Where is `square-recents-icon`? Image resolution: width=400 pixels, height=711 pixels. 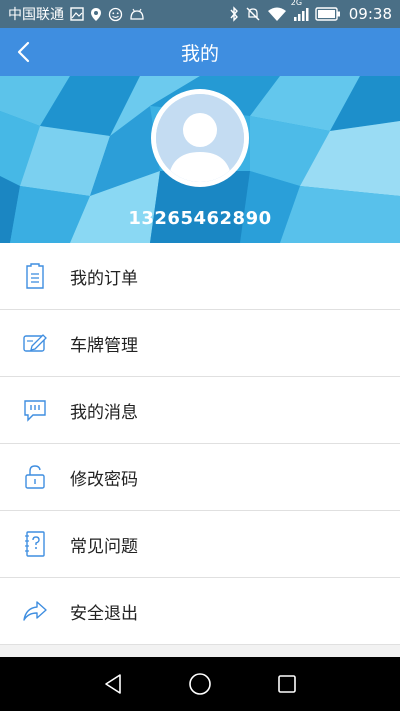 square-recents-icon is located at coordinates (286, 684).